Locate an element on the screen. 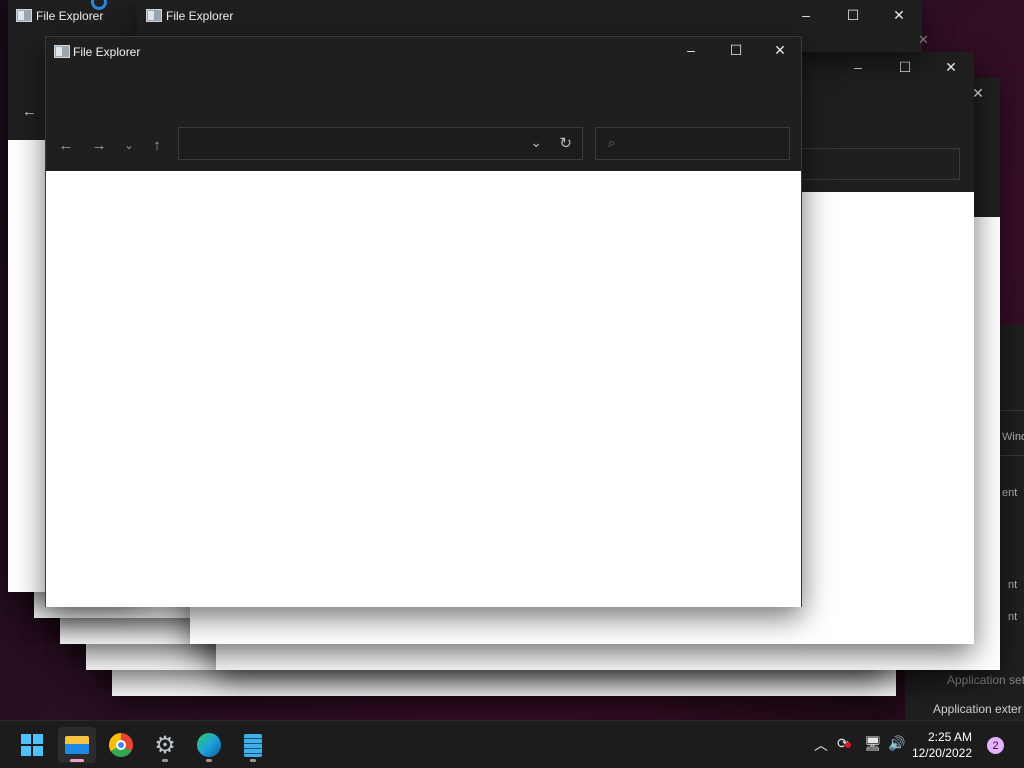 The width and height of the screenshot is (1024, 768). sync-icon: ⟳ is located at coordinates (844, 743).